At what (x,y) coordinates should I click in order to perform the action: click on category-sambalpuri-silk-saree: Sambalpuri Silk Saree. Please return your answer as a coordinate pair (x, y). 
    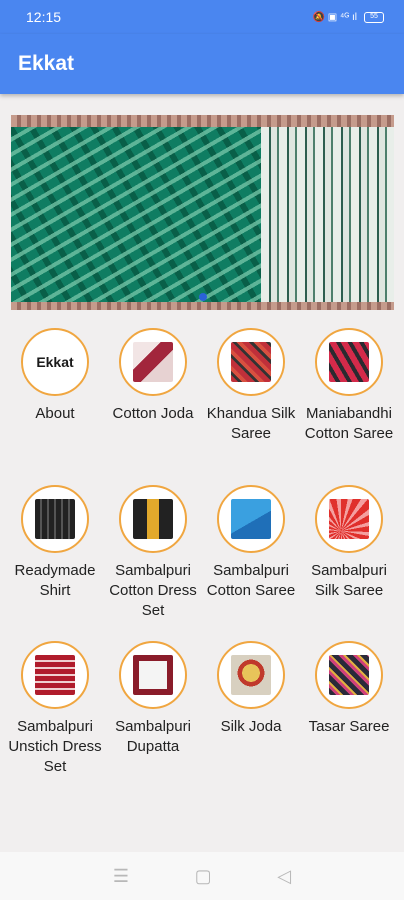
    Looking at the image, I should click on (349, 543).